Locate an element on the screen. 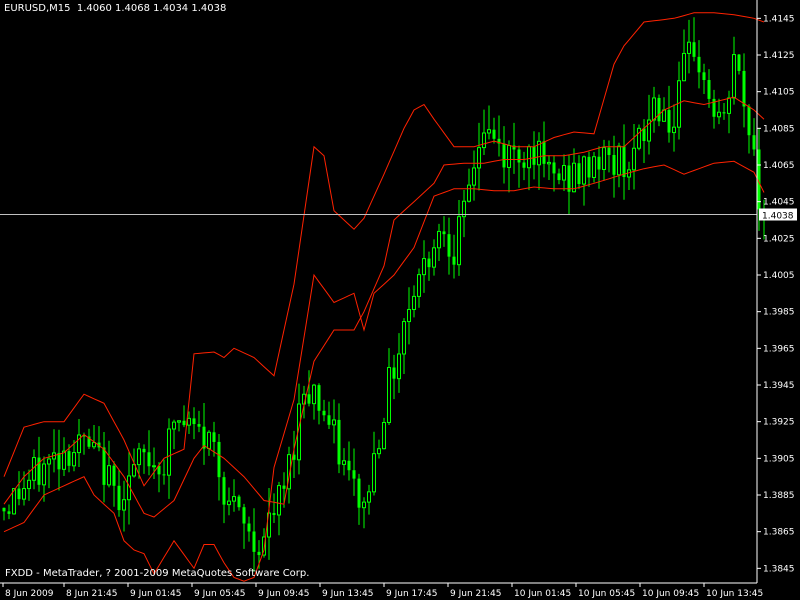 Image resolution: width=800 pixels, height=600 pixels. current-price-tag: 1.4038 is located at coordinates (778, 215).